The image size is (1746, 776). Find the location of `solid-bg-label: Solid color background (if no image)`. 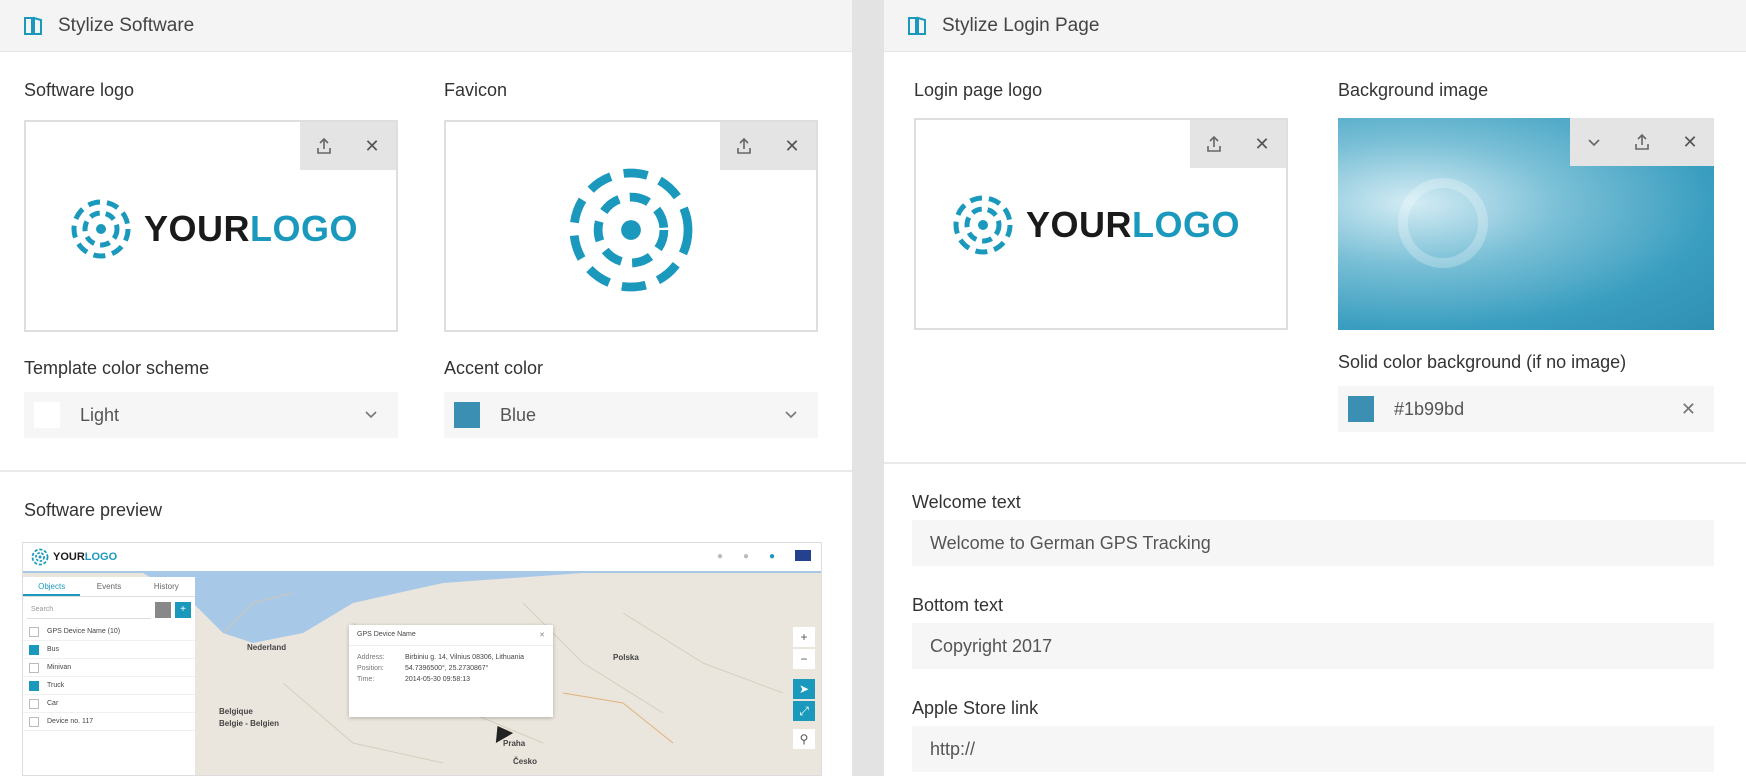

solid-bg-label: Solid color background (if no image) is located at coordinates (1482, 362).